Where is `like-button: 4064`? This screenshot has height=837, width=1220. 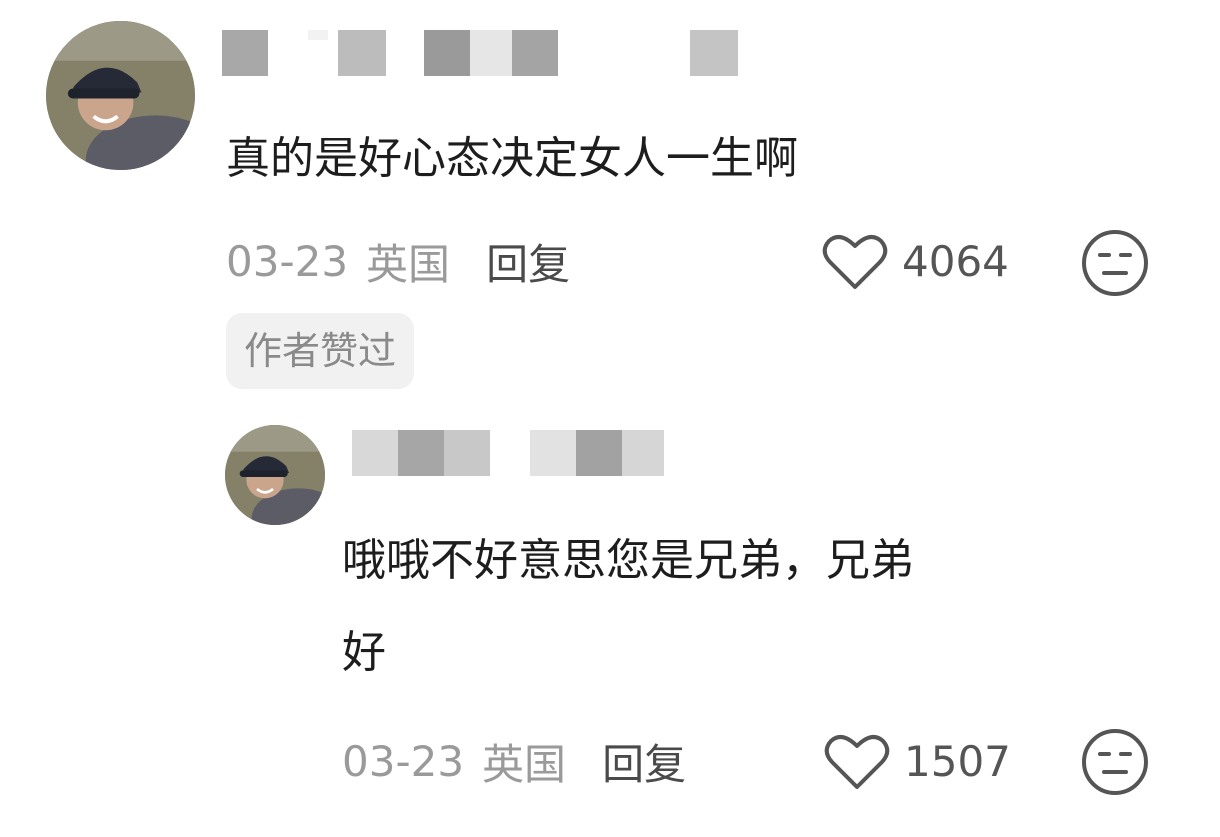
like-button: 4064 is located at coordinates (915, 261).